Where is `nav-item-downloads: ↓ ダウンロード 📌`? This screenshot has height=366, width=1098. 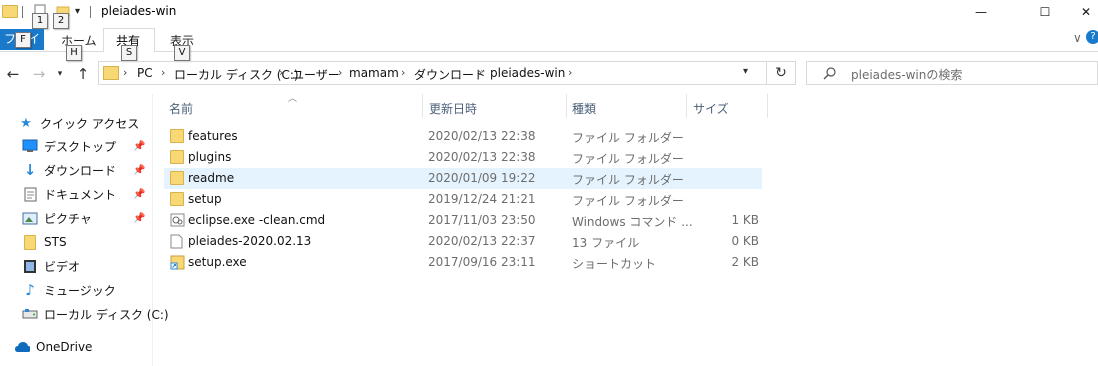
nav-item-downloads: ↓ ダウンロード 📌 is located at coordinates (84, 170).